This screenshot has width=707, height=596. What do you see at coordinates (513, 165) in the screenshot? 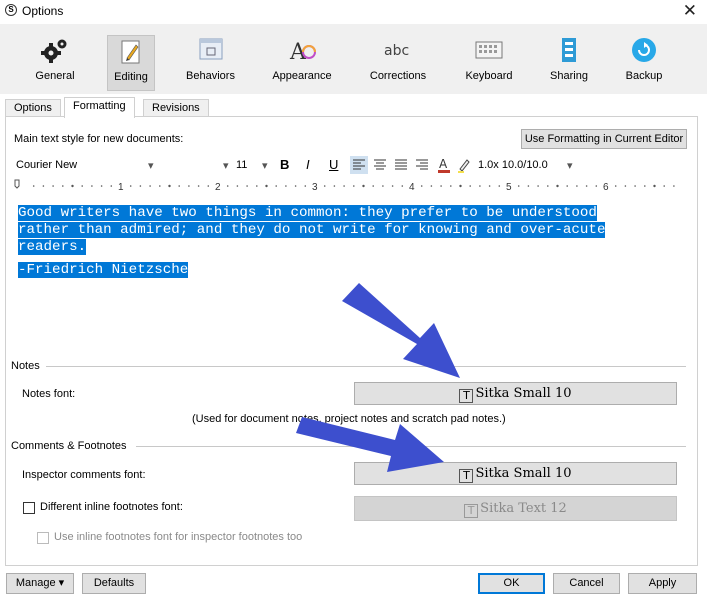
I see `line-spacing-select: 1.0x 10.0/10.0` at bounding box center [513, 165].